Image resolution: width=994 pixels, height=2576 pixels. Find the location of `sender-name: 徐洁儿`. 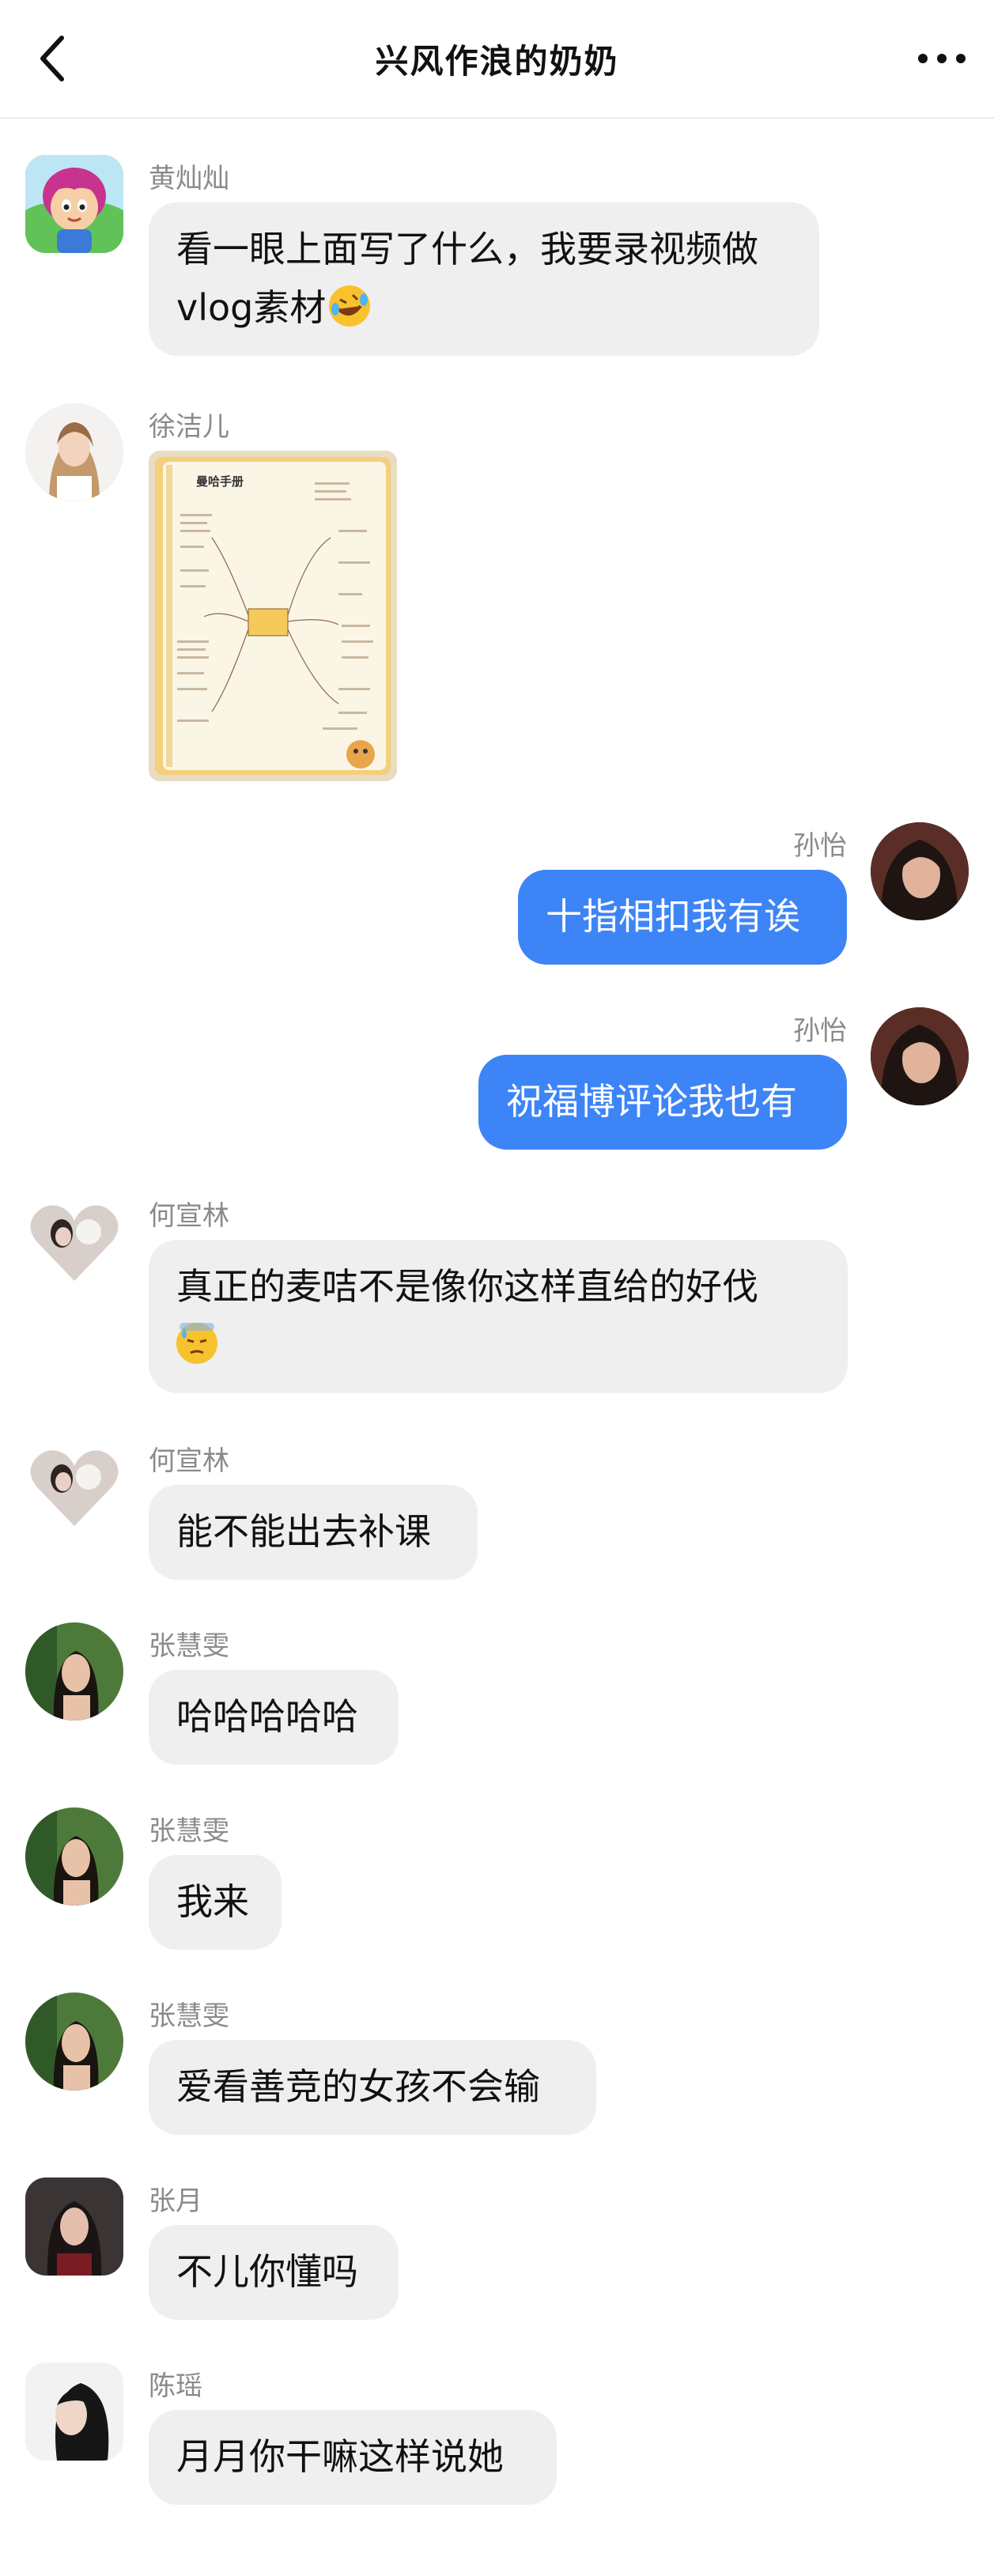

sender-name: 徐洁儿 is located at coordinates (189, 427).